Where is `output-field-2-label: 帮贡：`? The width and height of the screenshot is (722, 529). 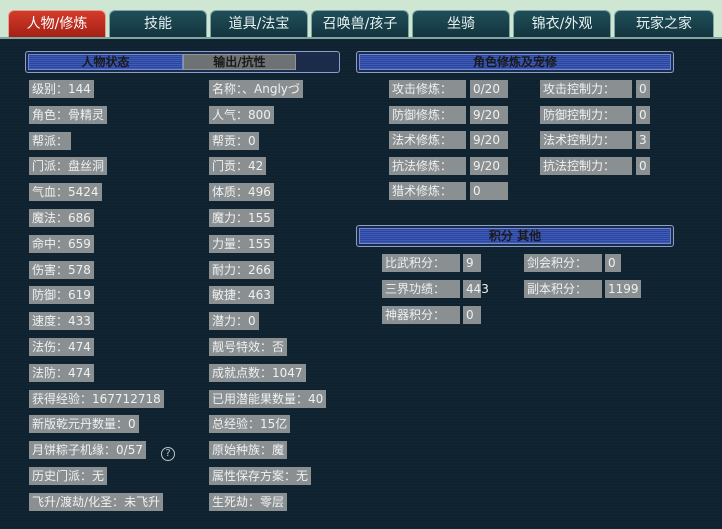
output-field-2-label: 帮贡： is located at coordinates (230, 141).